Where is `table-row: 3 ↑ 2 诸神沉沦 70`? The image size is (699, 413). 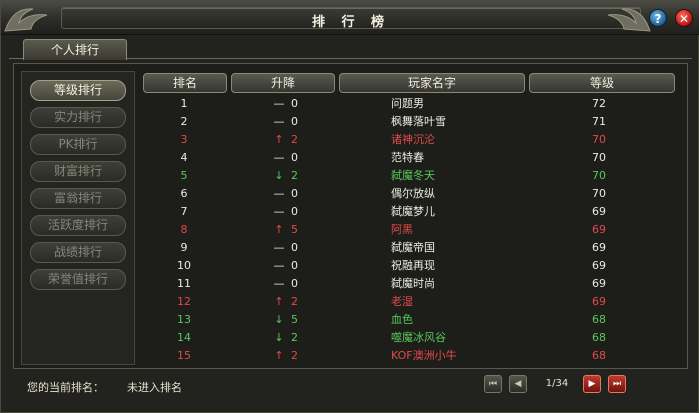 table-row: 3 ↑ 2 诸神沉沦 70 is located at coordinates (411, 140).